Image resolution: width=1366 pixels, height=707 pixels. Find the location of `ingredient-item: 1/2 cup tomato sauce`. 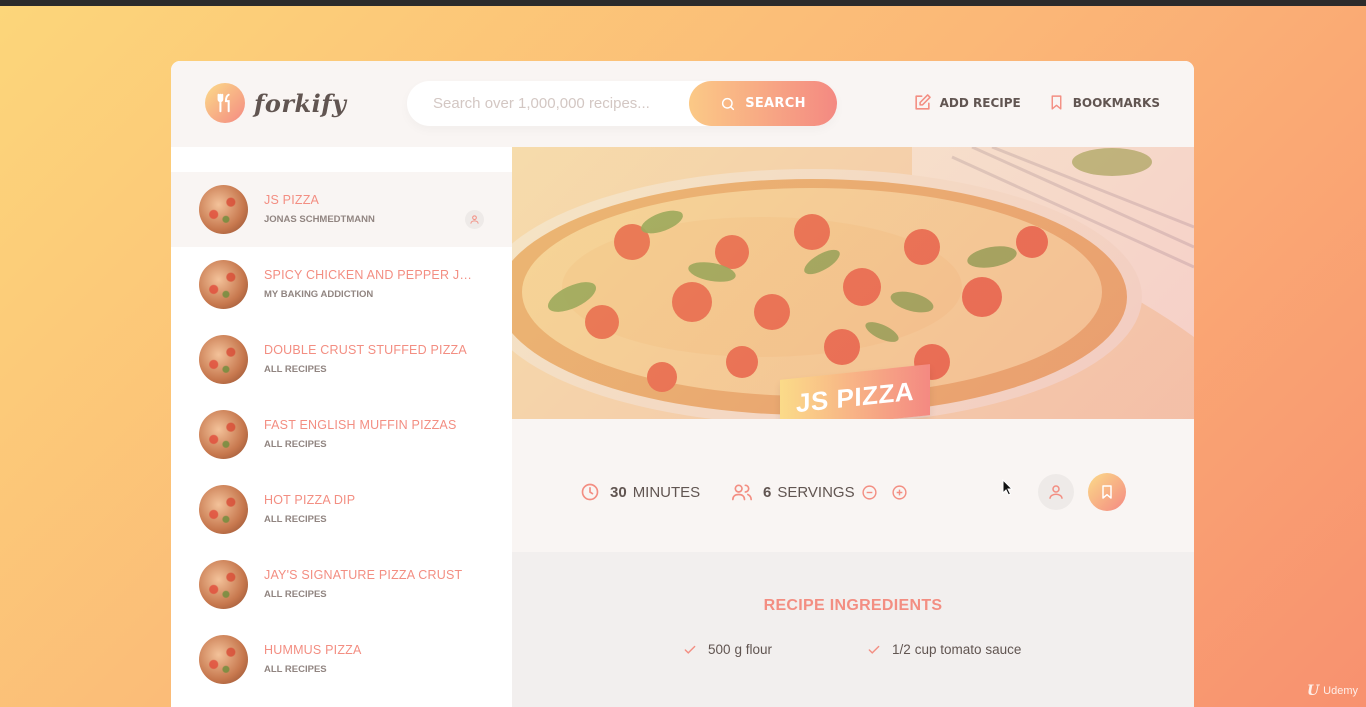

ingredient-item: 1/2 cup tomato sauce is located at coordinates (943, 649).